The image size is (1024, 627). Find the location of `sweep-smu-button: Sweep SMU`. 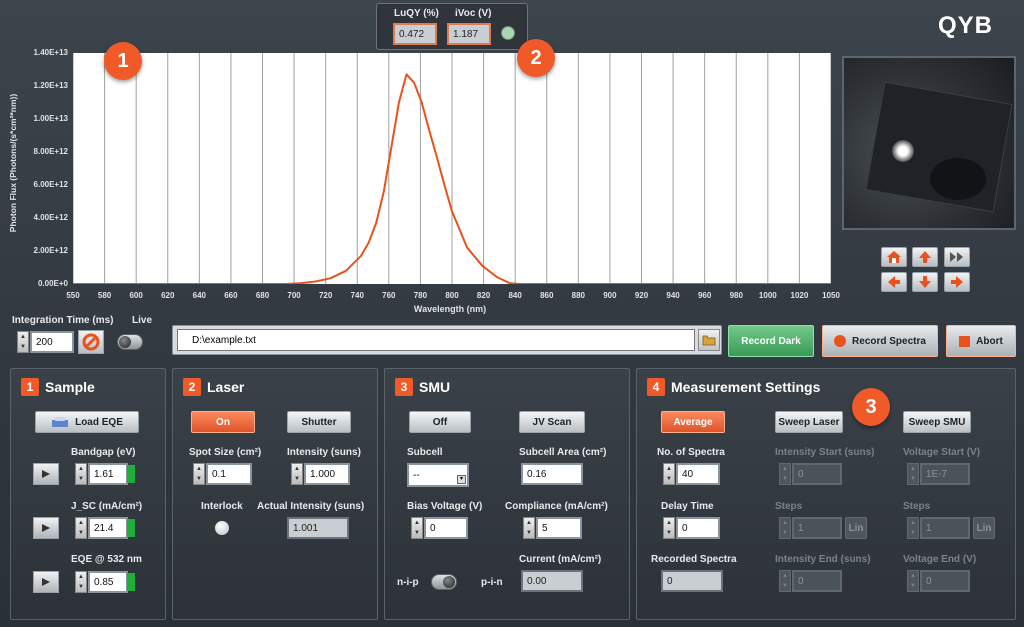

sweep-smu-button: Sweep SMU is located at coordinates (937, 422).